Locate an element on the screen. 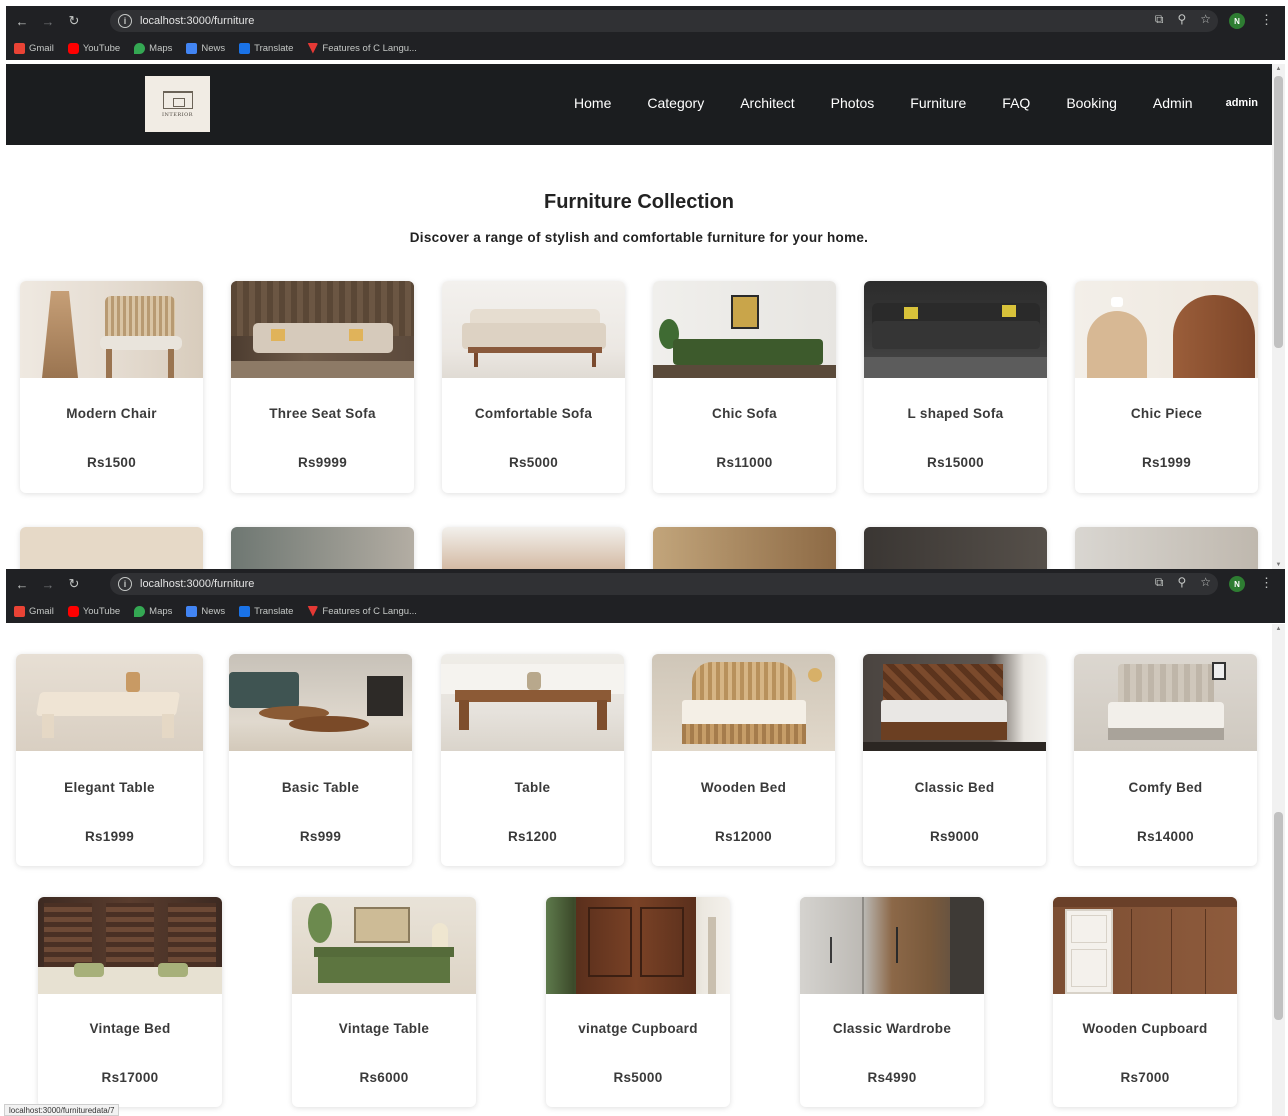  scrollbar: ▲ is located at coordinates (1278, 870).